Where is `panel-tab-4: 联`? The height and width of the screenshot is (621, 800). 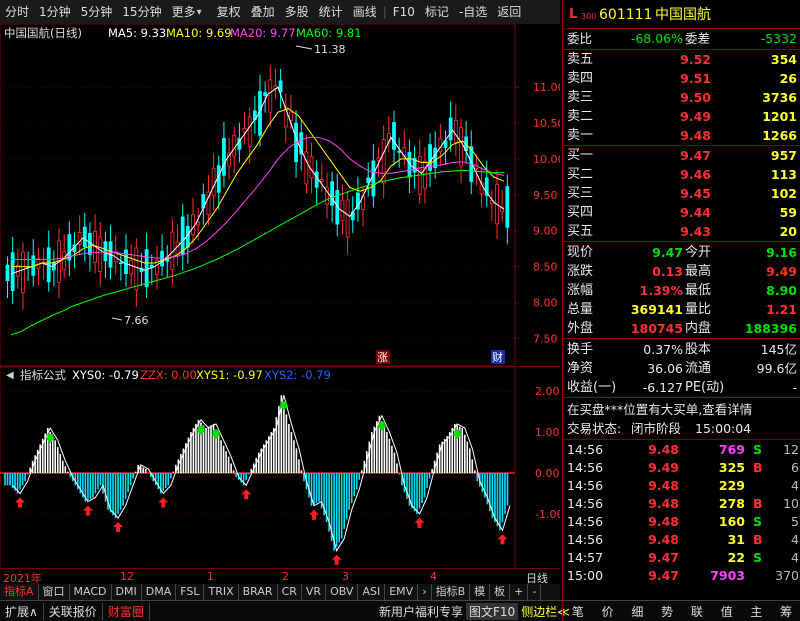
panel-tab-4: 联 is located at coordinates (697, 611).